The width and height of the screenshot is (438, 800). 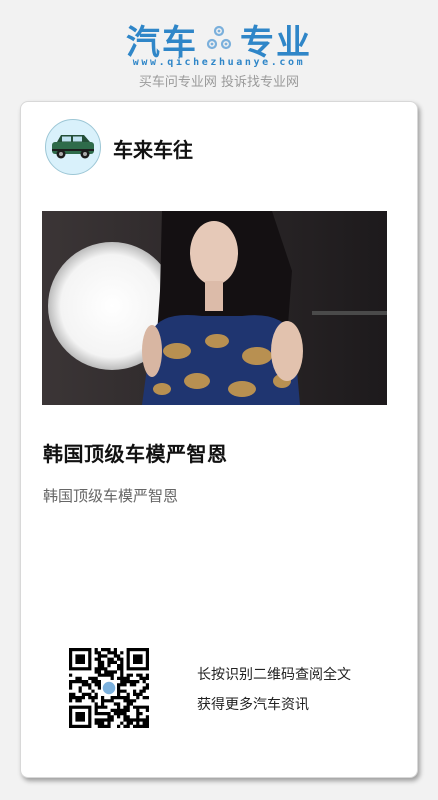 What do you see at coordinates (153, 148) in the screenshot?
I see `author-name: 车来车往` at bounding box center [153, 148].